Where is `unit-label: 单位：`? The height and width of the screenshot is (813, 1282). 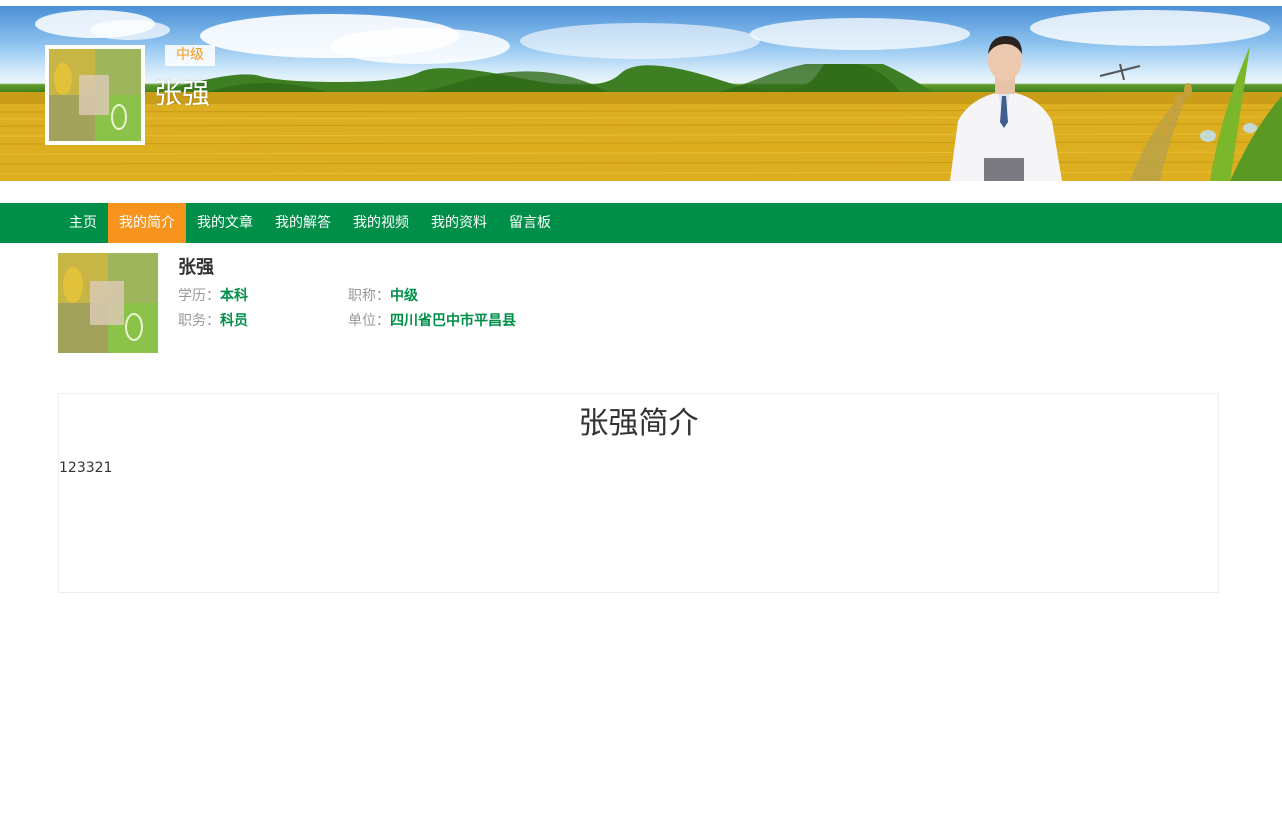 unit-label: 单位： is located at coordinates (369, 321).